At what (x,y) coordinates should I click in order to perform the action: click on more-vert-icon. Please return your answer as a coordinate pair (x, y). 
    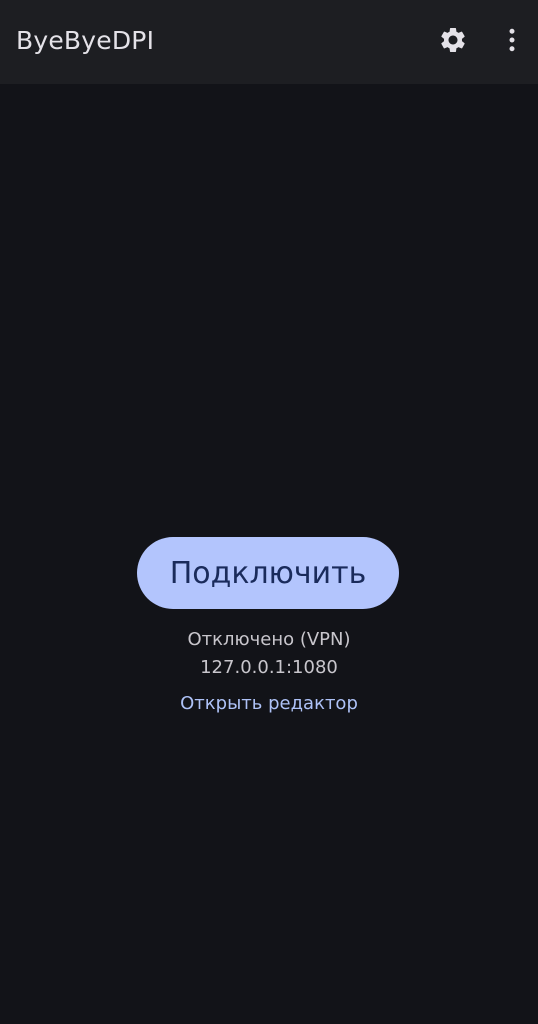
    Looking at the image, I should click on (512, 40).